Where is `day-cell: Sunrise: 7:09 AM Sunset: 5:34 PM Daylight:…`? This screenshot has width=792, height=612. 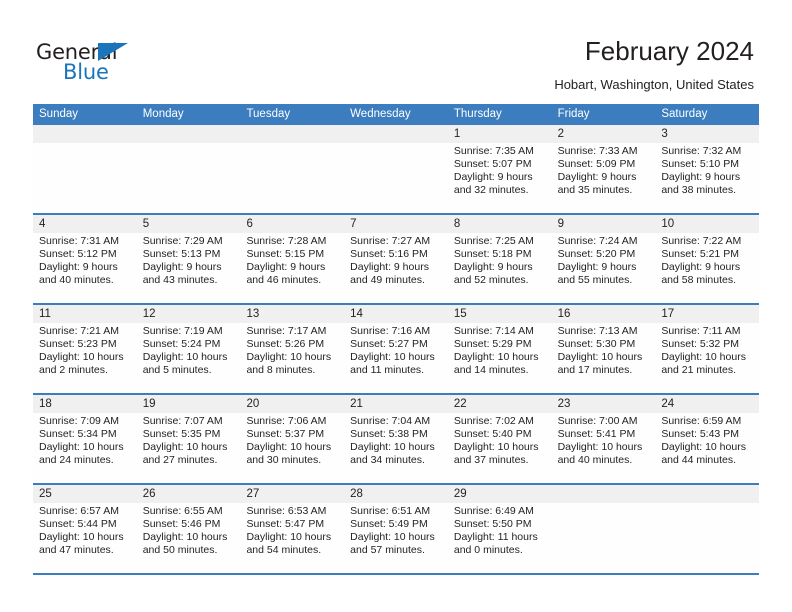
day-cell: Sunrise: 7:09 AM Sunset: 5:34 PM Daylight:… is located at coordinates (85, 448).